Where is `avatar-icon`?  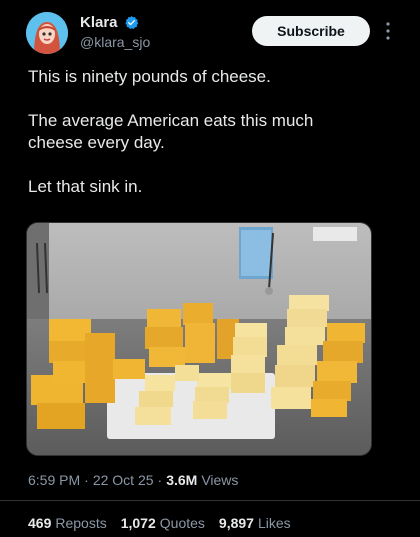
avatar-icon is located at coordinates (47, 33).